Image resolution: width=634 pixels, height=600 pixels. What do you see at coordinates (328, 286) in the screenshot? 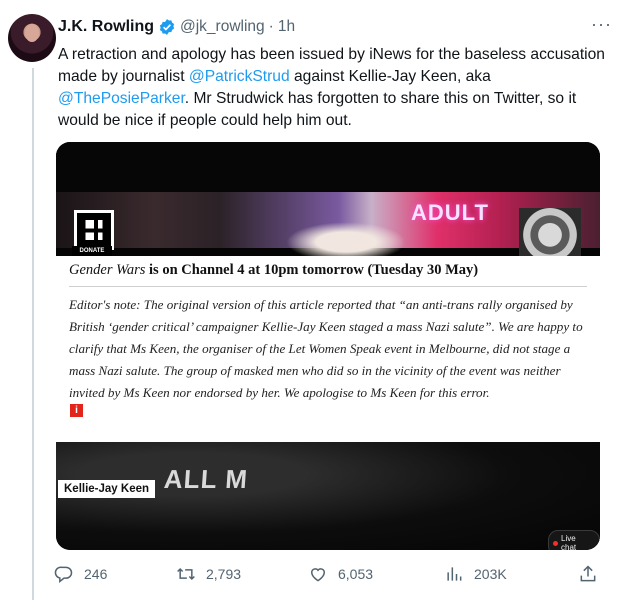
I see `divider` at bounding box center [328, 286].